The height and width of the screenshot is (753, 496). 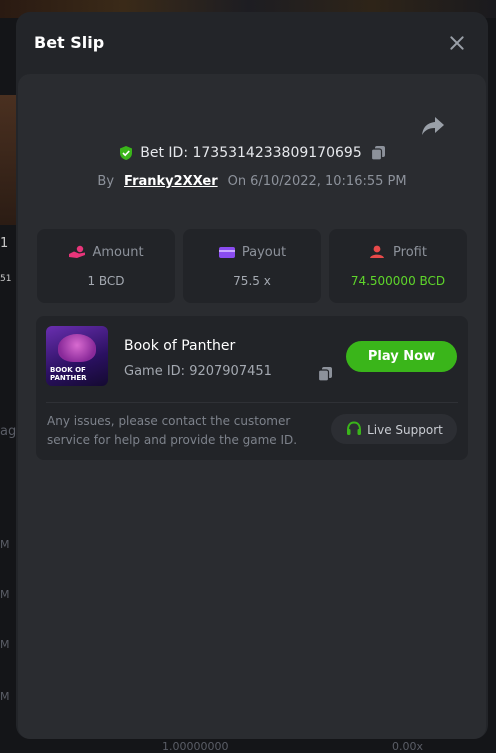 What do you see at coordinates (410, 252) in the screenshot?
I see `profit-label: Profit` at bounding box center [410, 252].